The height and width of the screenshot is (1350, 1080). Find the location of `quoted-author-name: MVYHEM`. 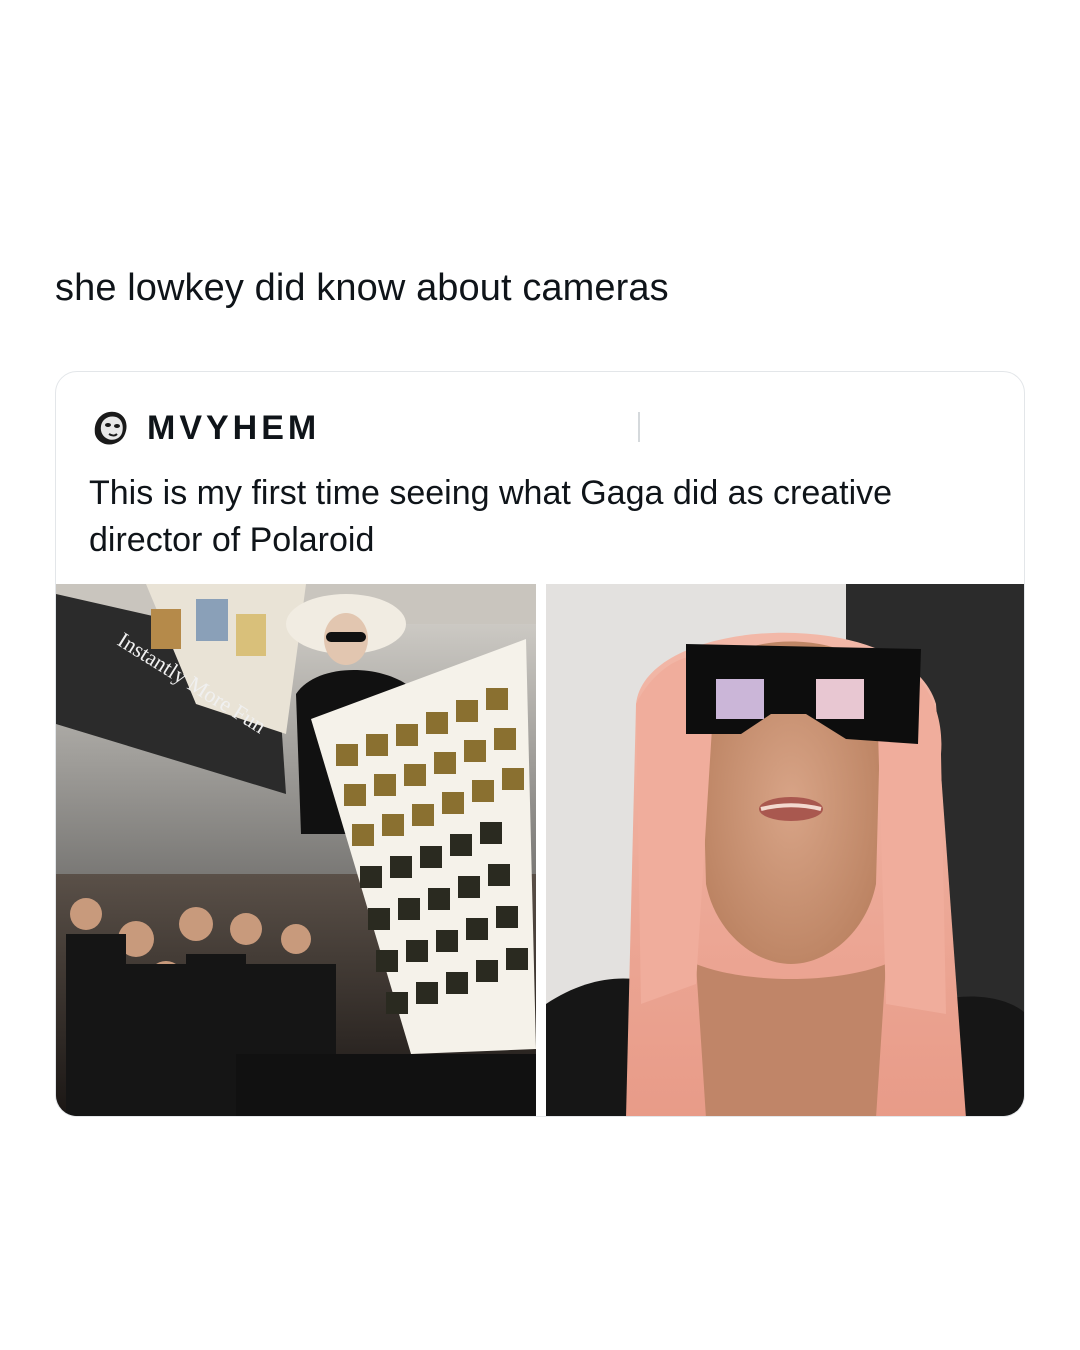

quoted-author-name: MVYHEM is located at coordinates (233, 428).